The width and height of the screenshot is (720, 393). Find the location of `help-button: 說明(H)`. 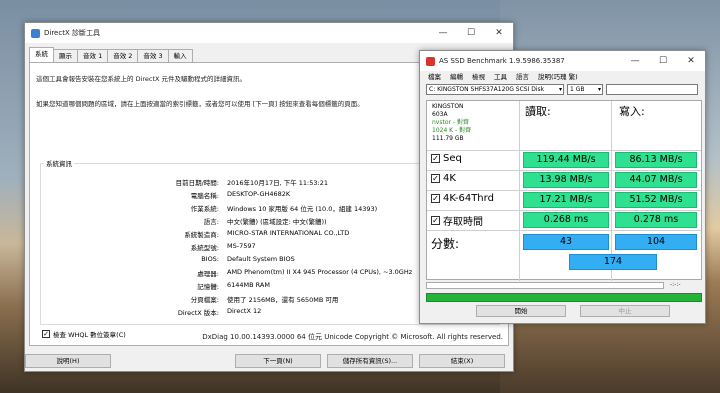

help-button: 說明(H) is located at coordinates (68, 361).